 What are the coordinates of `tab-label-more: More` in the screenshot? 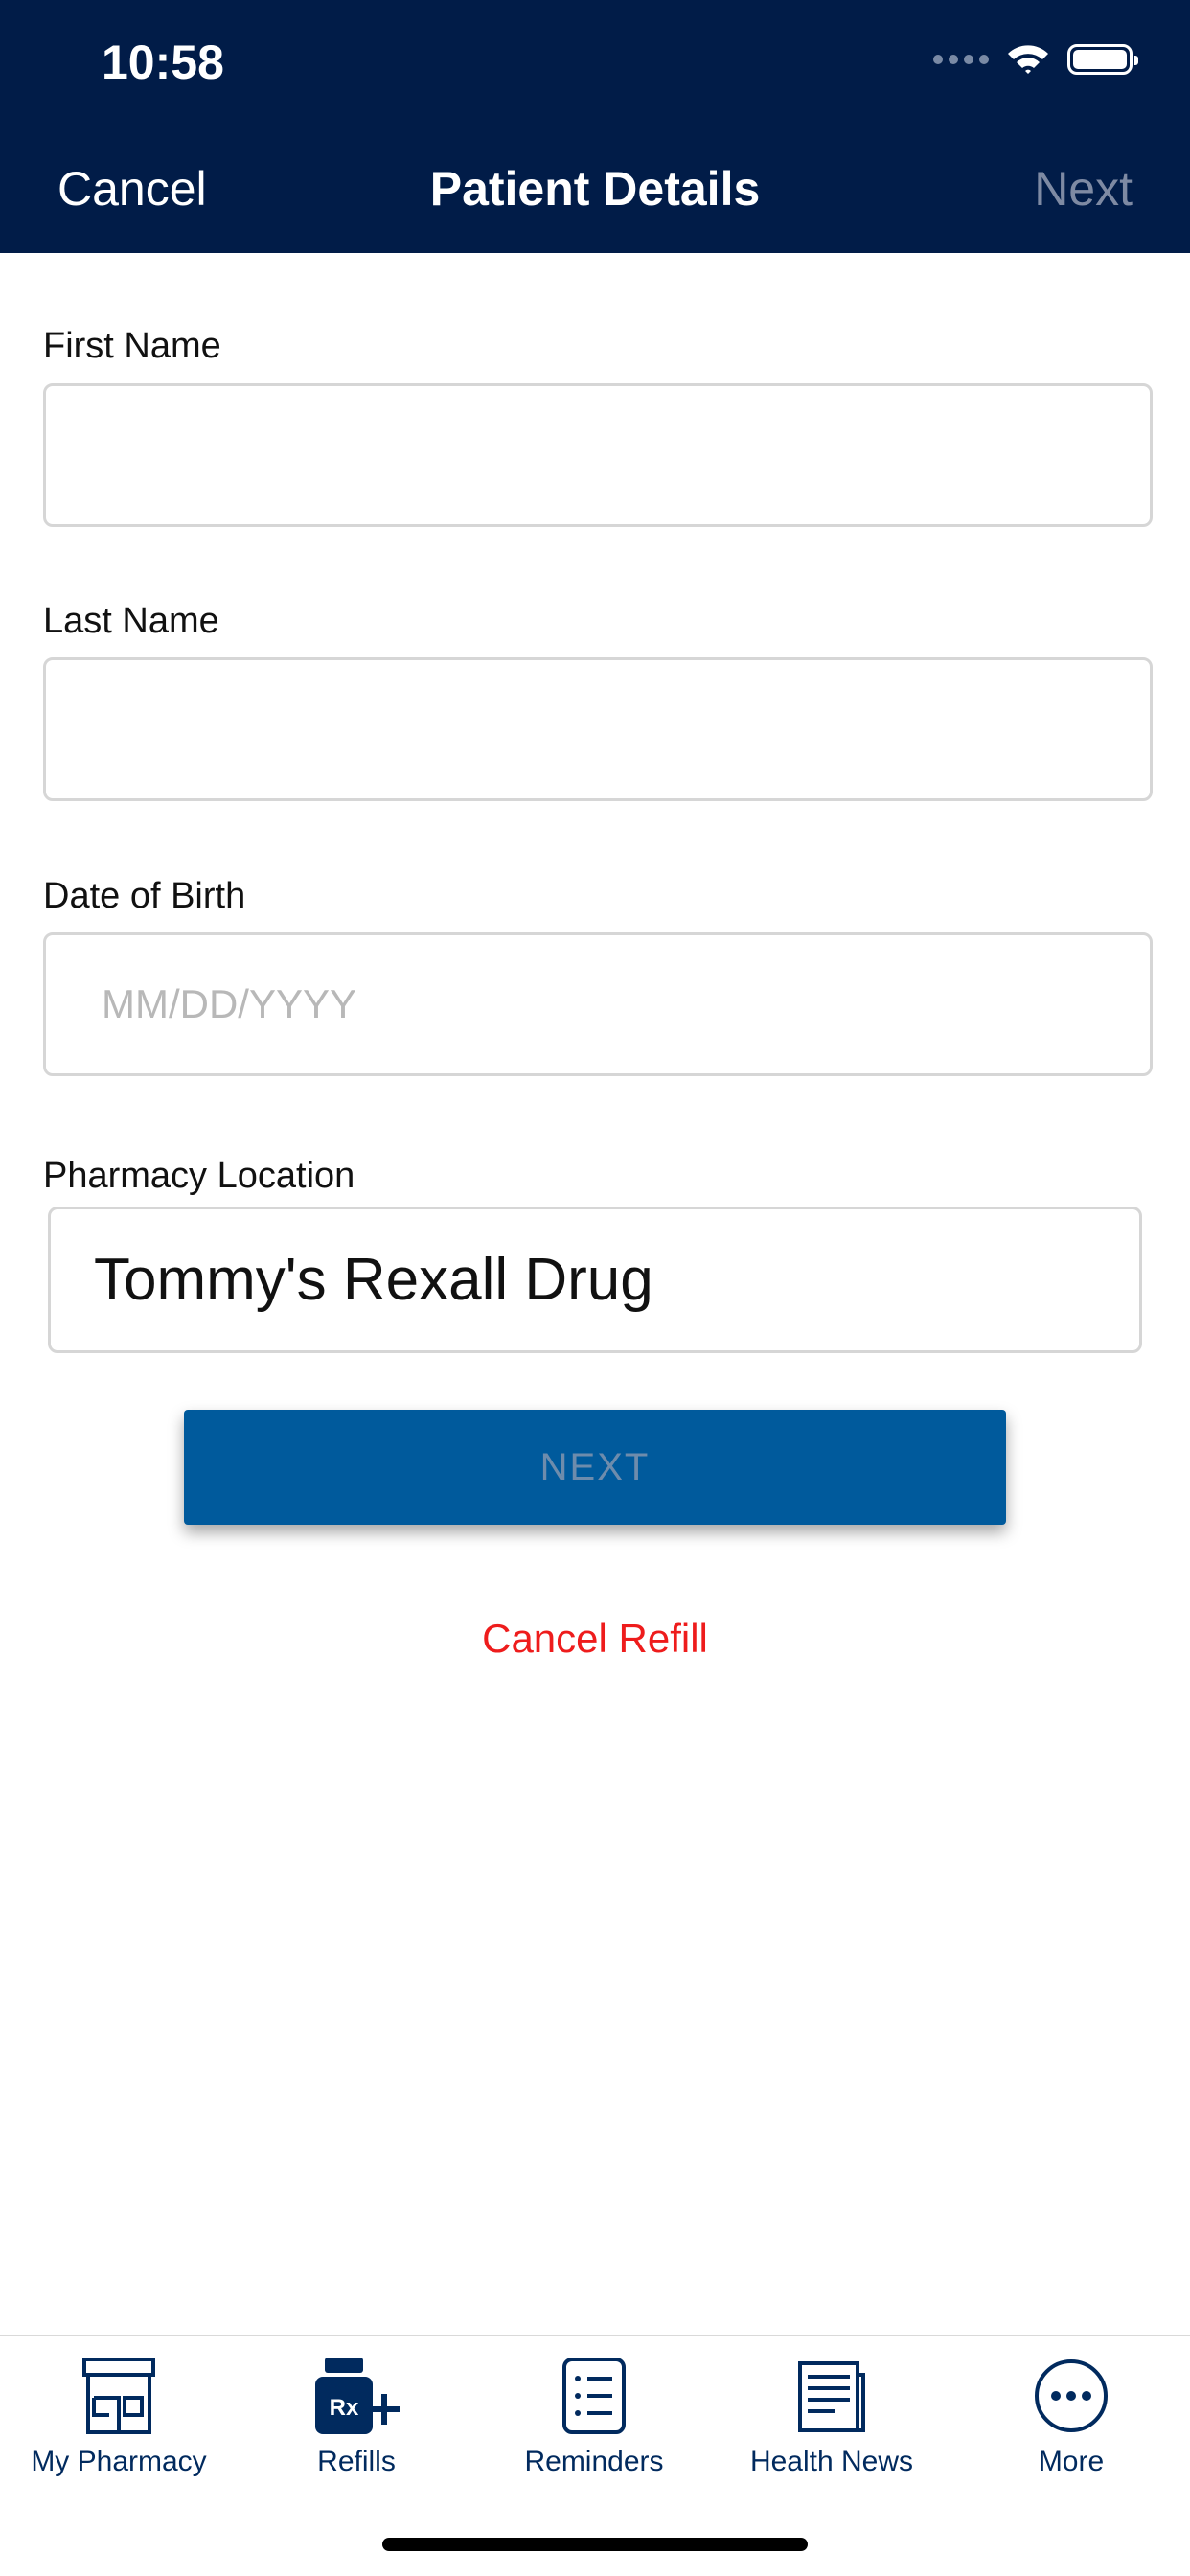 It's located at (1071, 2461).